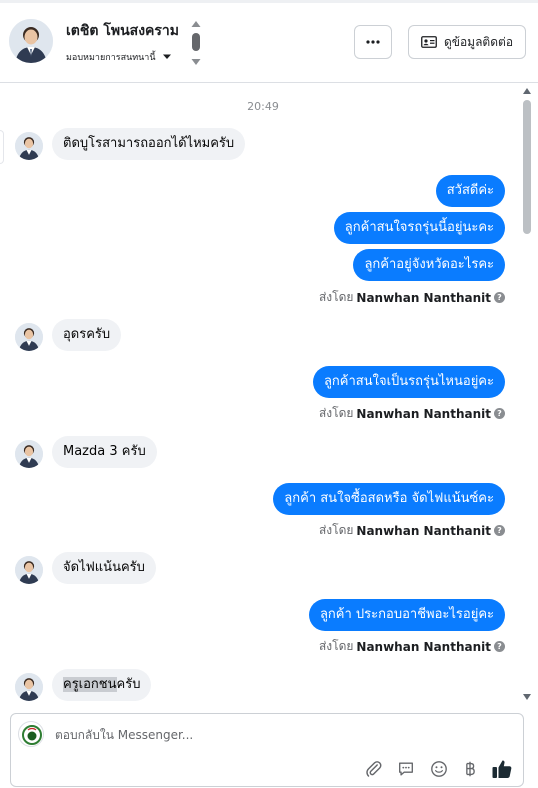 Image resolution: width=538 pixels, height=788 pixels. What do you see at coordinates (263, 145) in the screenshot?
I see `message-row-incoming: ติดบูโรสามารถออกได้ไหมครับ` at bounding box center [263, 145].